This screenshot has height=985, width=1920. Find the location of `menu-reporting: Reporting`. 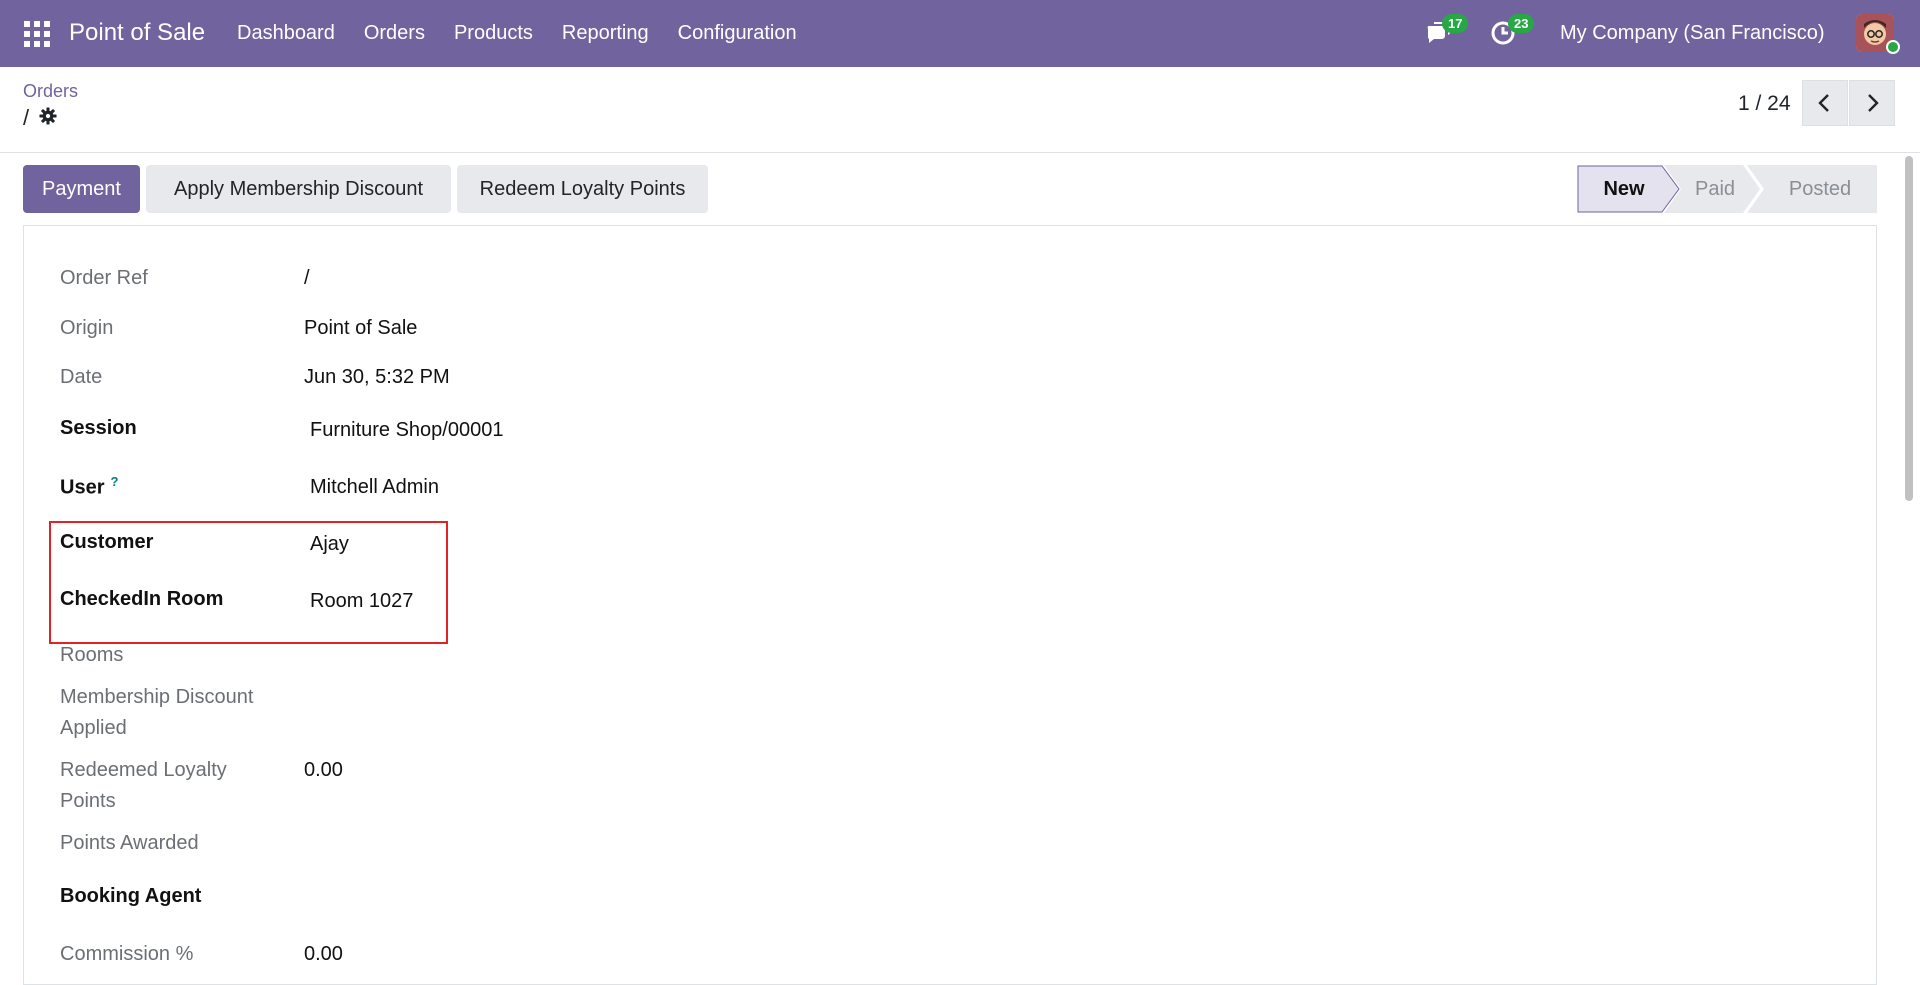

menu-reporting: Reporting is located at coordinates (605, 33).